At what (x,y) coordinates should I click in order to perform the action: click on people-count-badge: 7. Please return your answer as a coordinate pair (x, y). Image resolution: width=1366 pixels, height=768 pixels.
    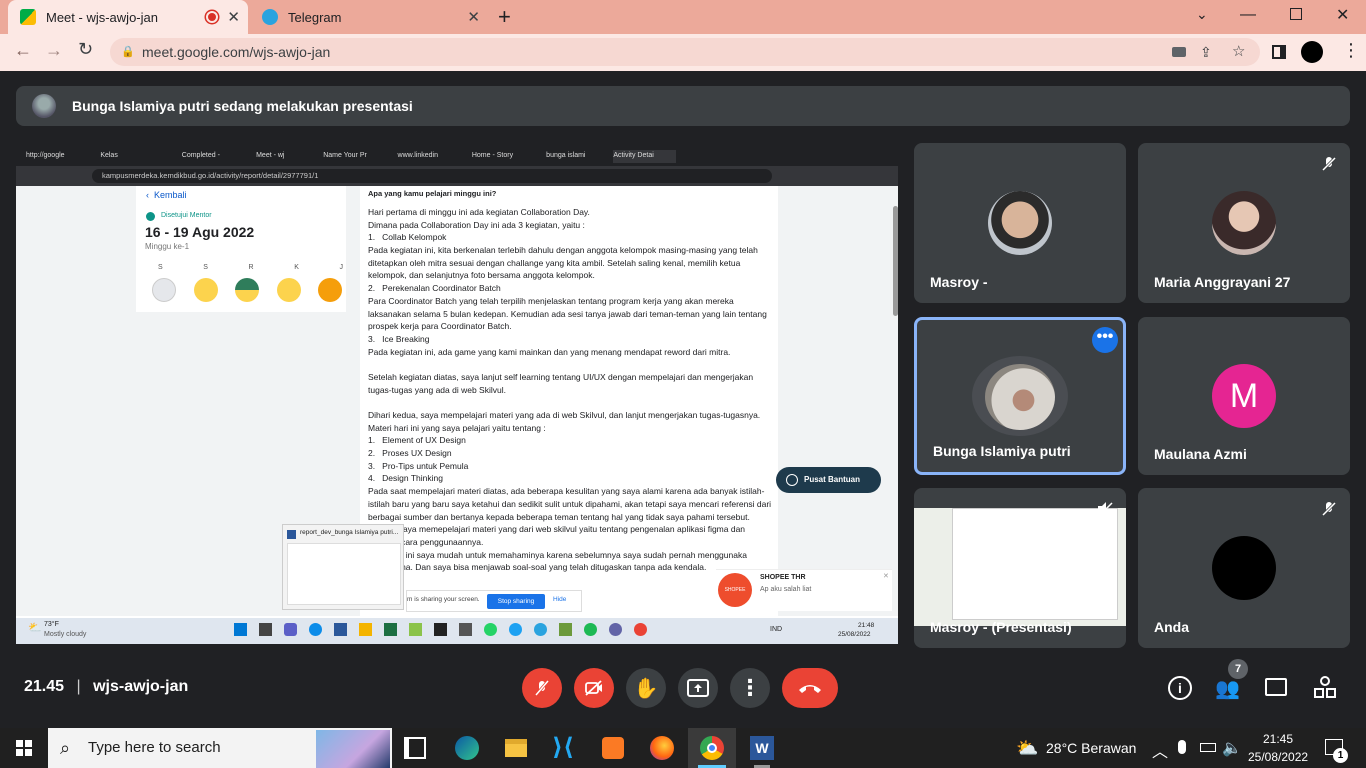
    Looking at the image, I should click on (1238, 669).